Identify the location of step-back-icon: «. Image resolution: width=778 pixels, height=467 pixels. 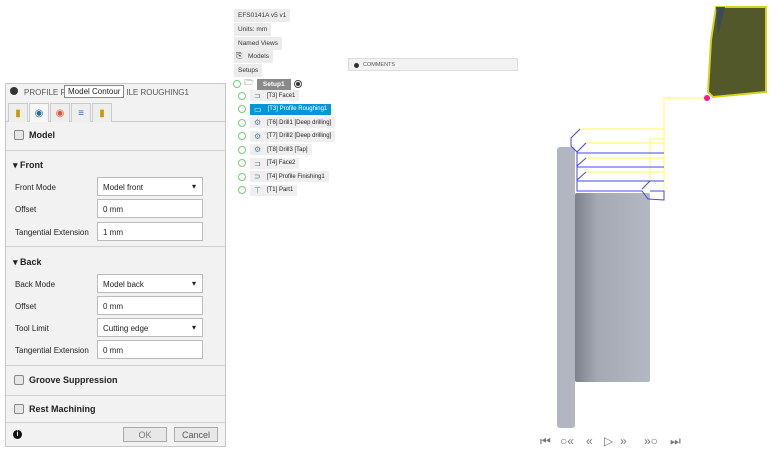
(589, 441).